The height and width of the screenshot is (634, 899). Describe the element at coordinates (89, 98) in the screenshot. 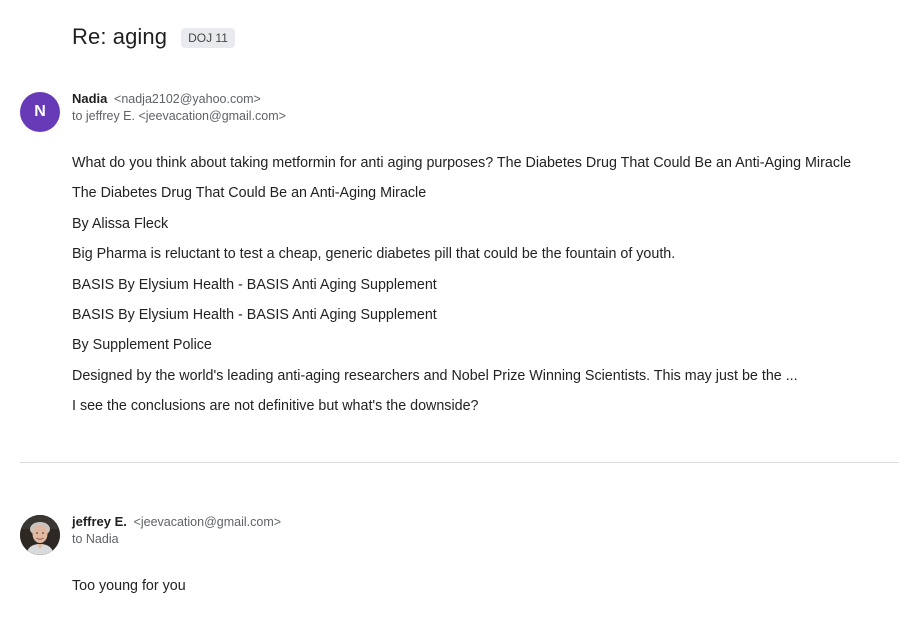

I see `sender-name: Nadia` at that location.